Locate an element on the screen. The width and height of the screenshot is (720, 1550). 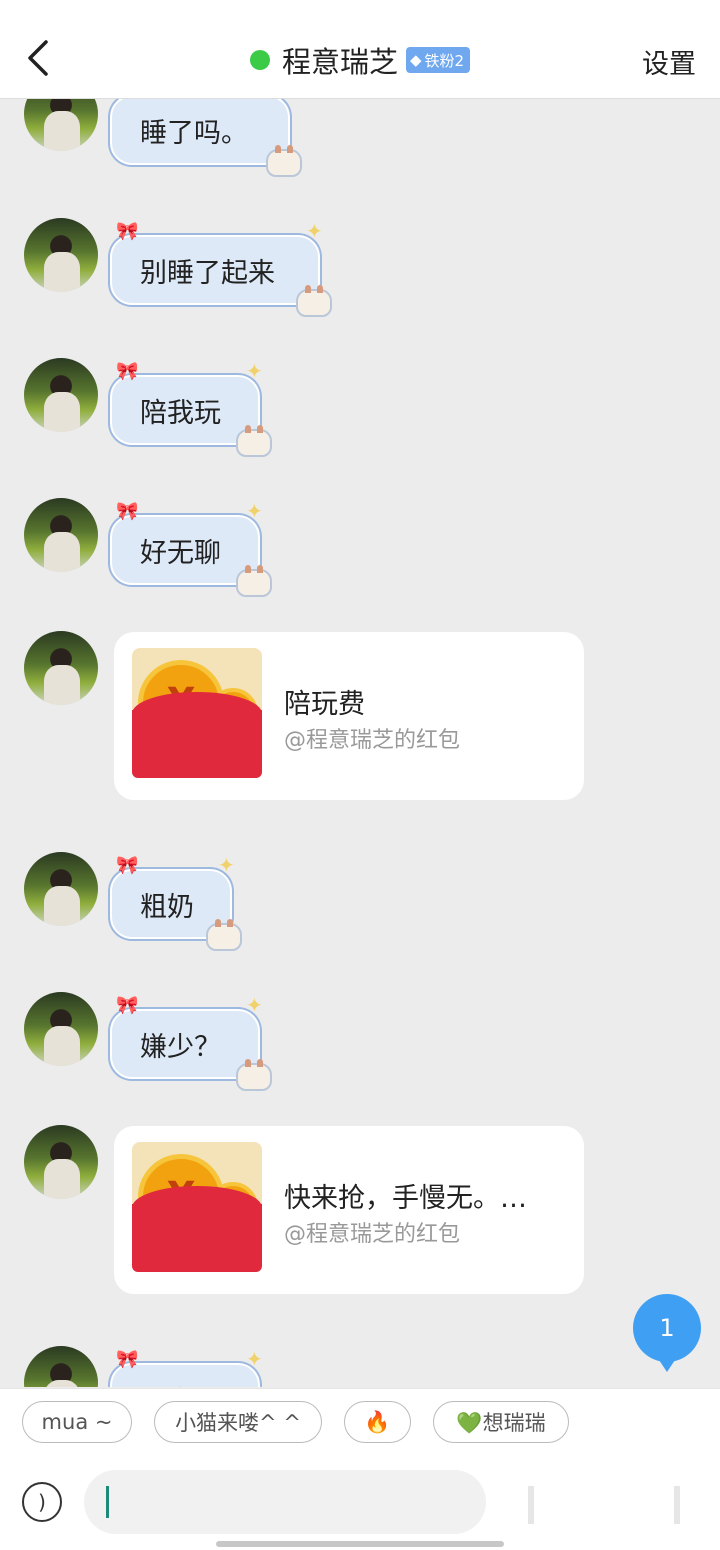
fan-badge-label: 铁粉2 is located at coordinates (444, 60).